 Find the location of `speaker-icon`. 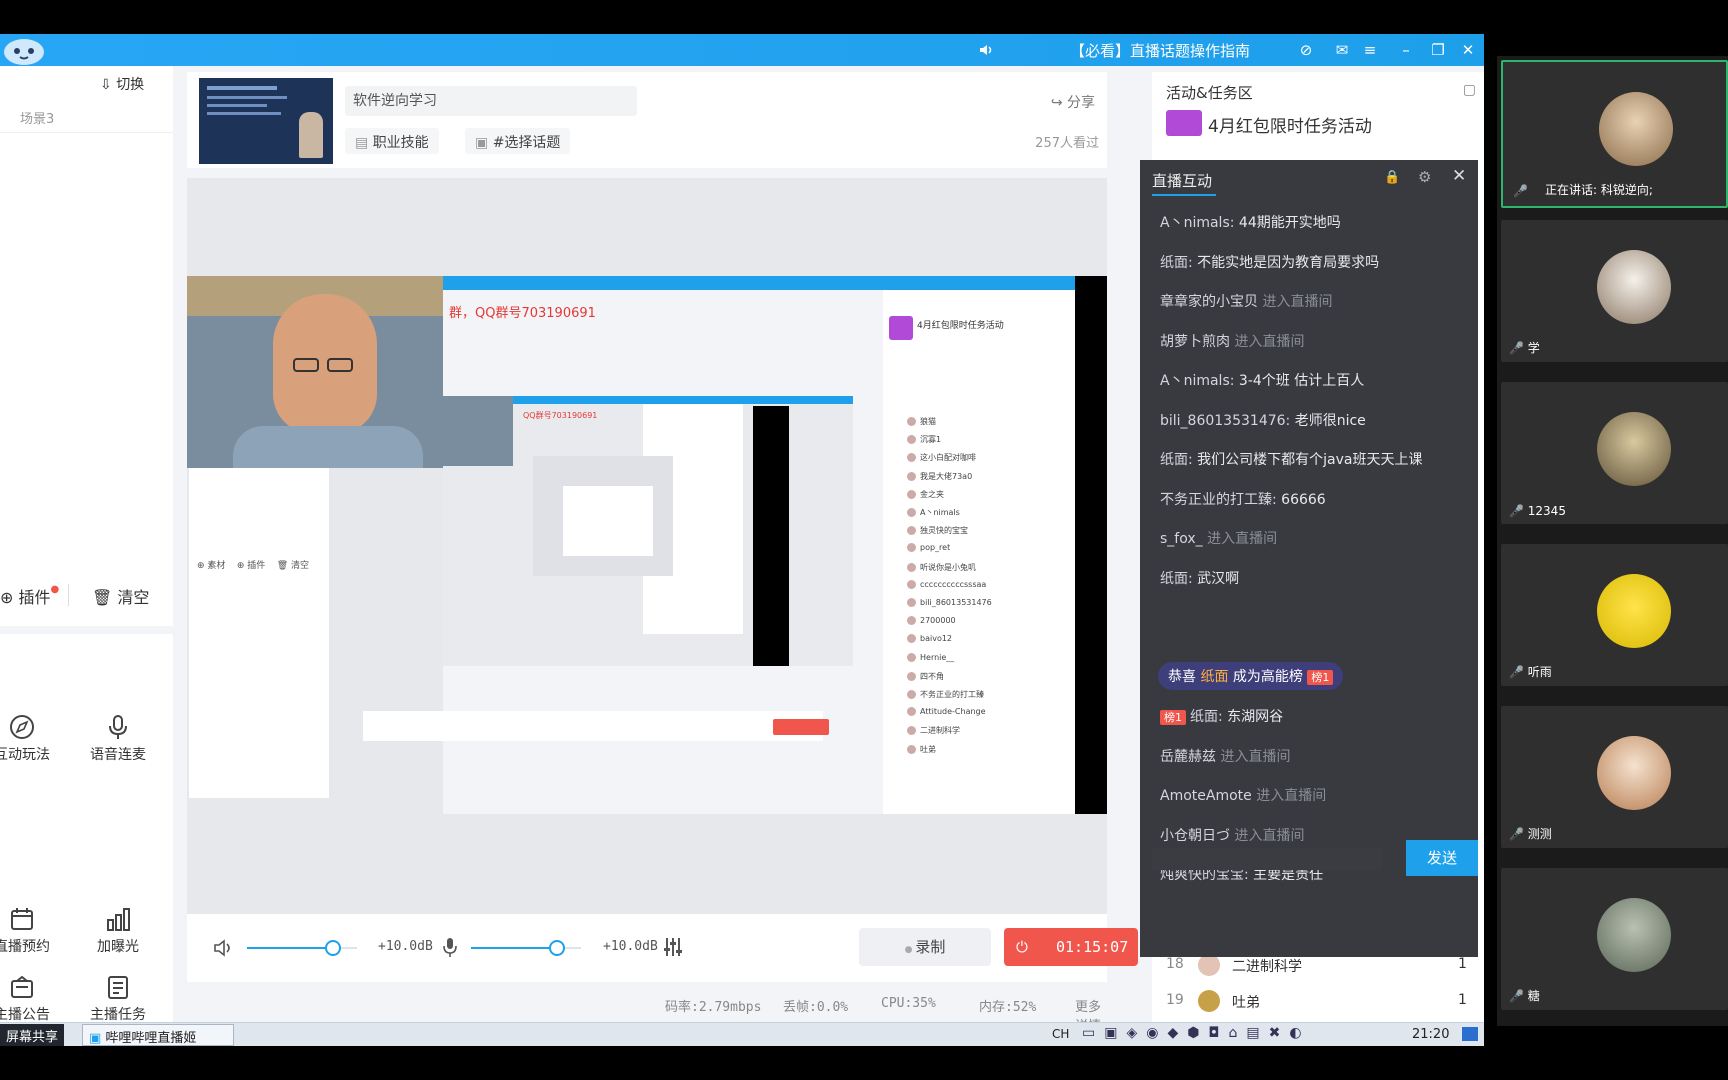

speaker-icon is located at coordinates (224, 948).